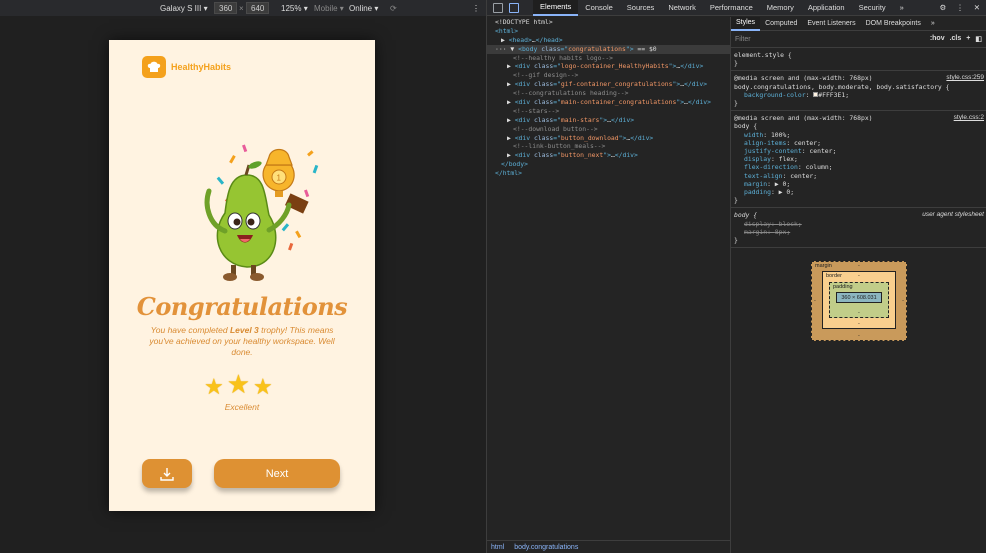 The width and height of the screenshot is (986, 553). I want to click on logo: HealthyHabits, so click(186, 67).